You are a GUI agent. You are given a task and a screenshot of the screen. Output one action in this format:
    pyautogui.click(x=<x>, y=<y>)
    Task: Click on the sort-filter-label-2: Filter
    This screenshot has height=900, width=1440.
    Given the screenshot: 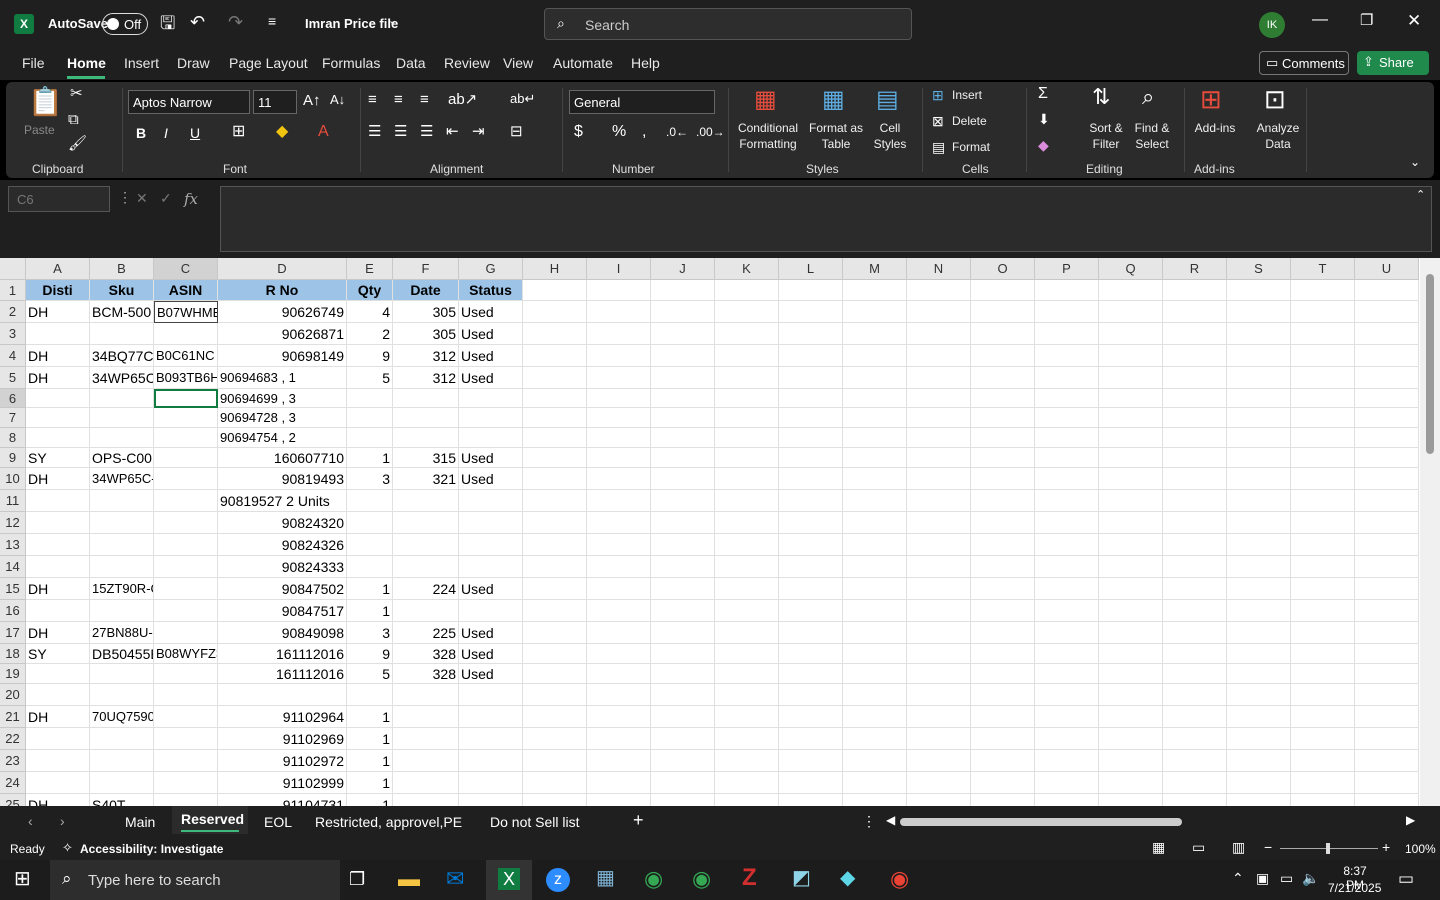 What is the action you would take?
    pyautogui.click(x=1106, y=144)
    